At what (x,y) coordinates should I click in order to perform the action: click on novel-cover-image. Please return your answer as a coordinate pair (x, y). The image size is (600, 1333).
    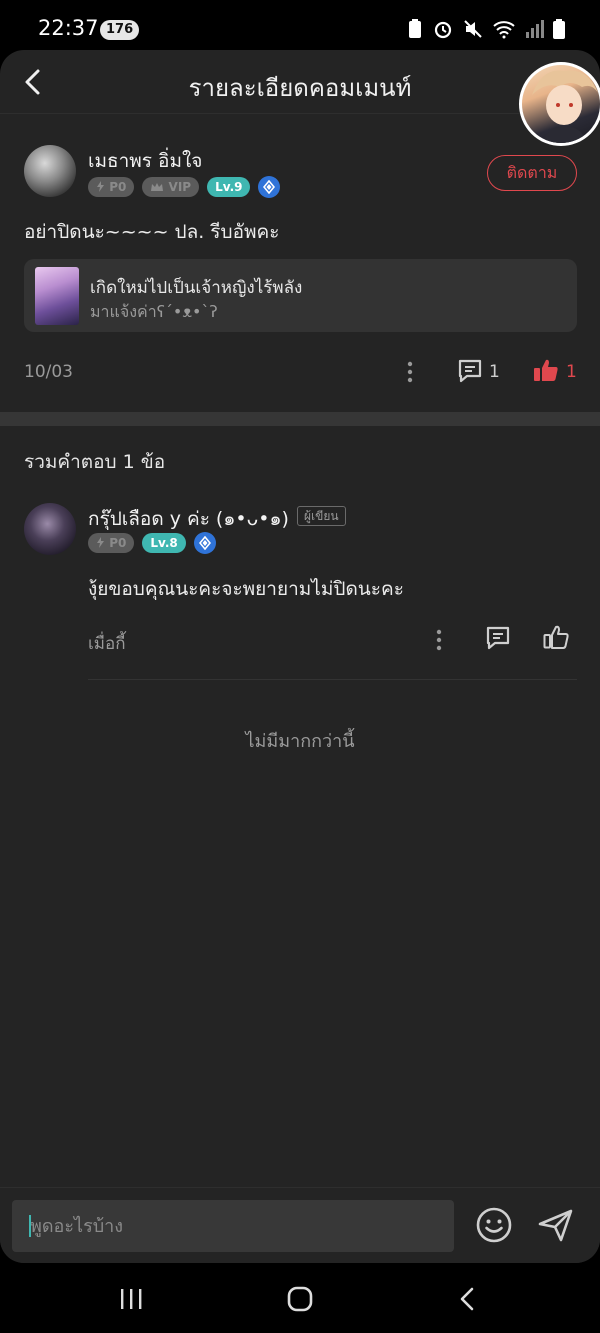
    Looking at the image, I should click on (57, 296).